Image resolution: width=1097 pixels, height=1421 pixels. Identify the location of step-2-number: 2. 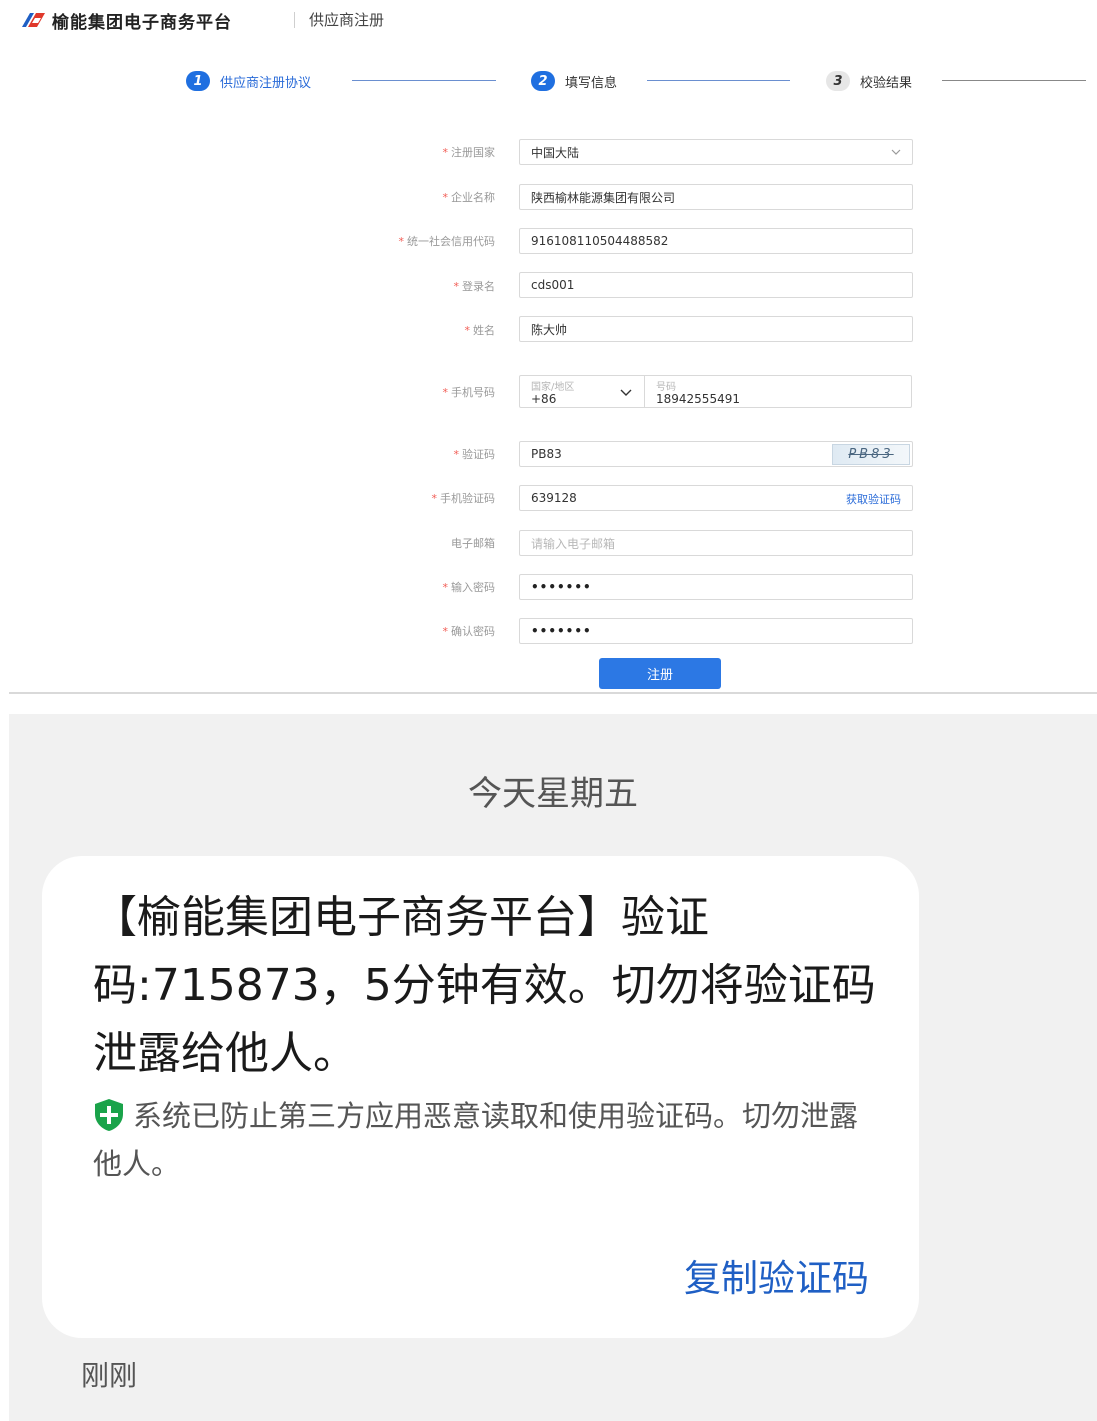
(543, 81).